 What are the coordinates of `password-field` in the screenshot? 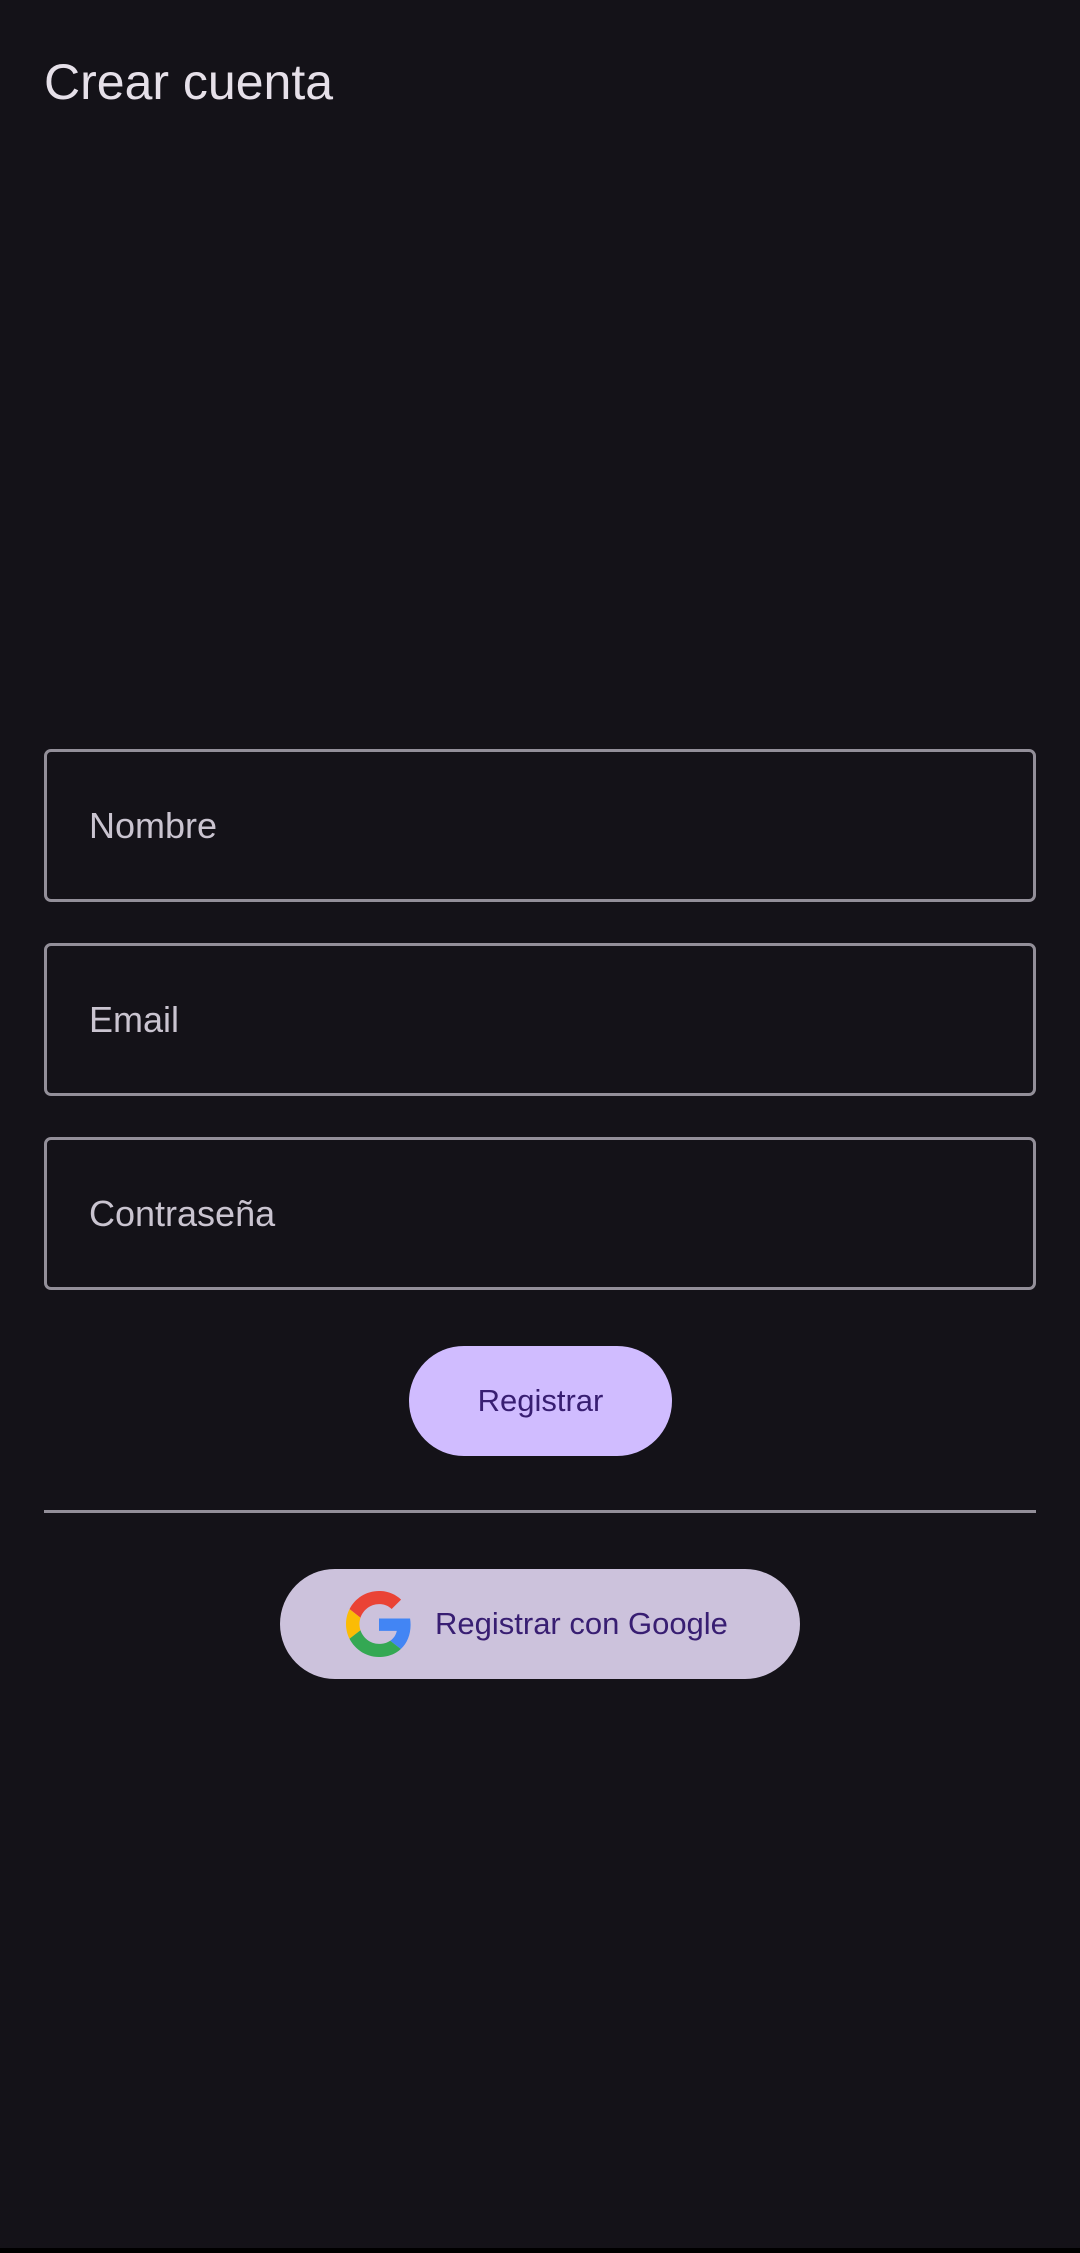 It's located at (540, 1213).